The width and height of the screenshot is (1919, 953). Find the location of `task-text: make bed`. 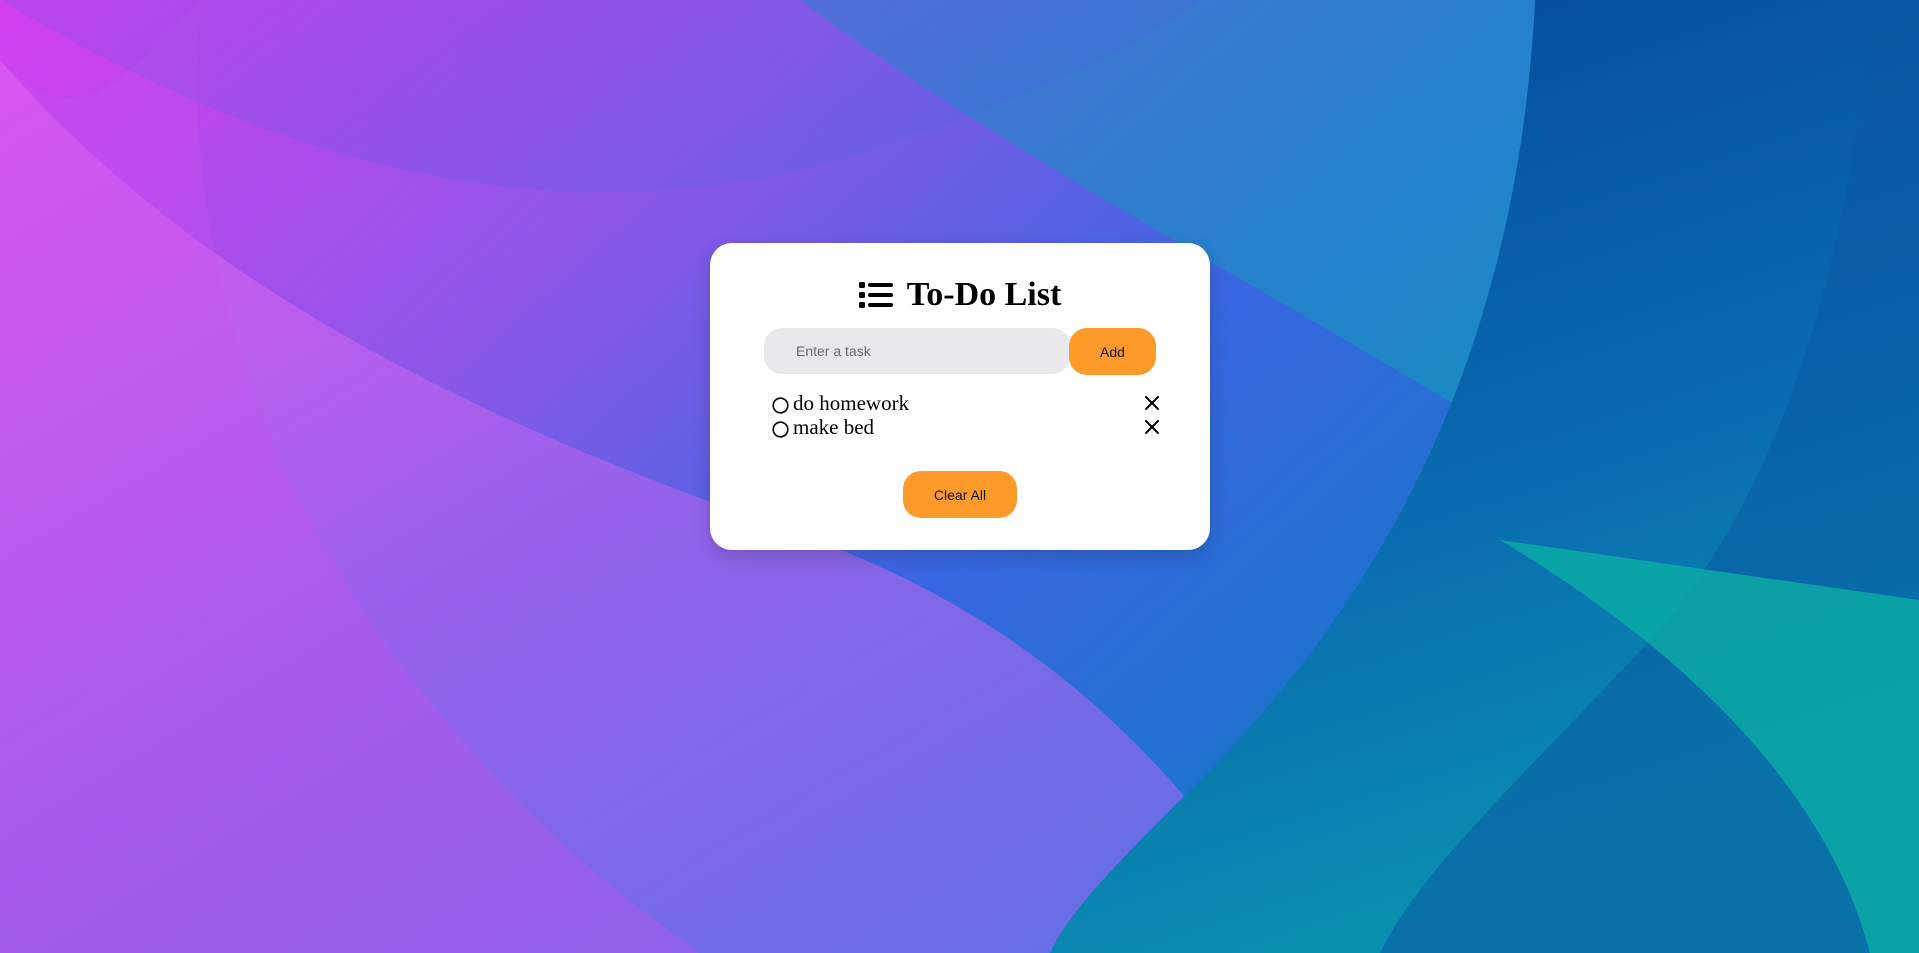

task-text: make bed is located at coordinates (834, 427).